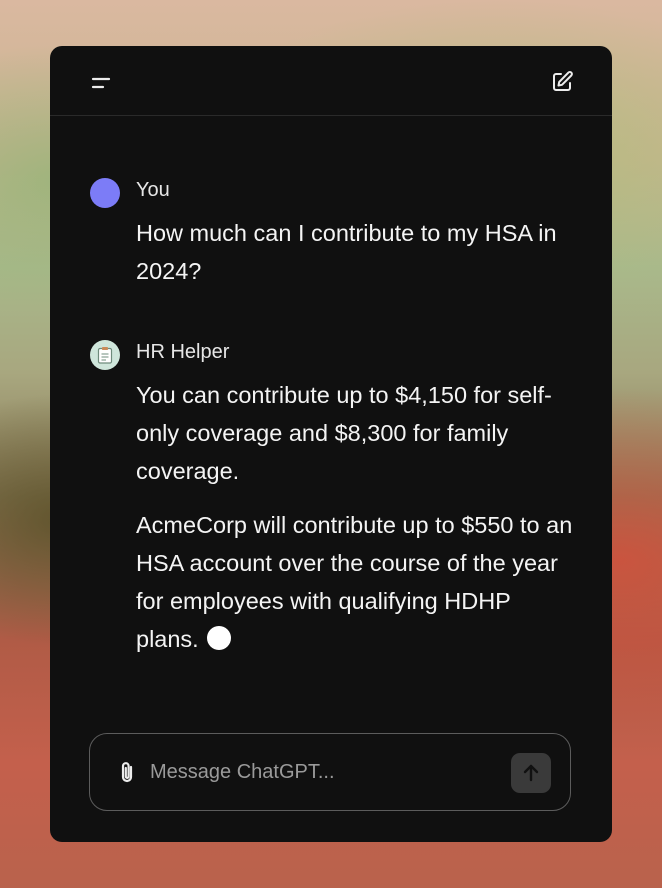 The height and width of the screenshot is (888, 662). Describe the element at coordinates (562, 82) in the screenshot. I see `new-chat-edit-icon` at that location.